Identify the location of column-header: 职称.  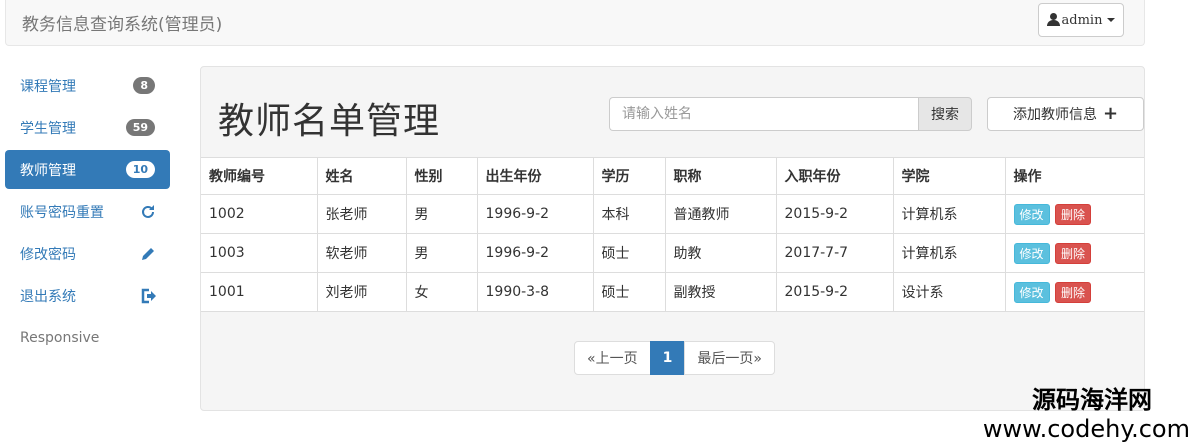
(720, 176).